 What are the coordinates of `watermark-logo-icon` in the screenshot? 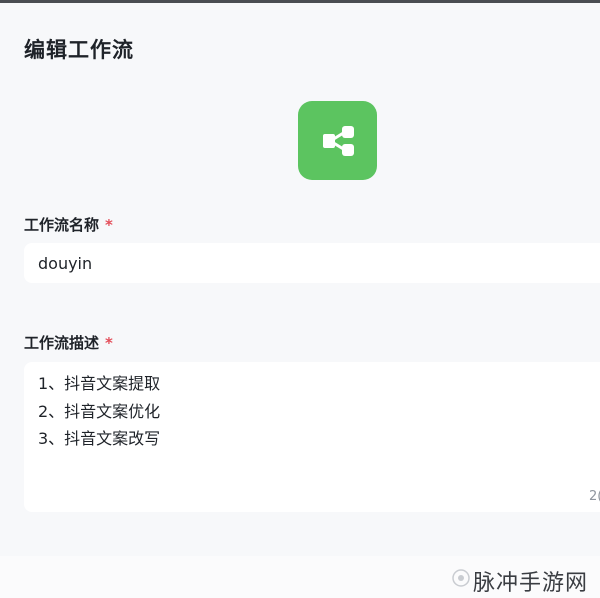 It's located at (461, 578).